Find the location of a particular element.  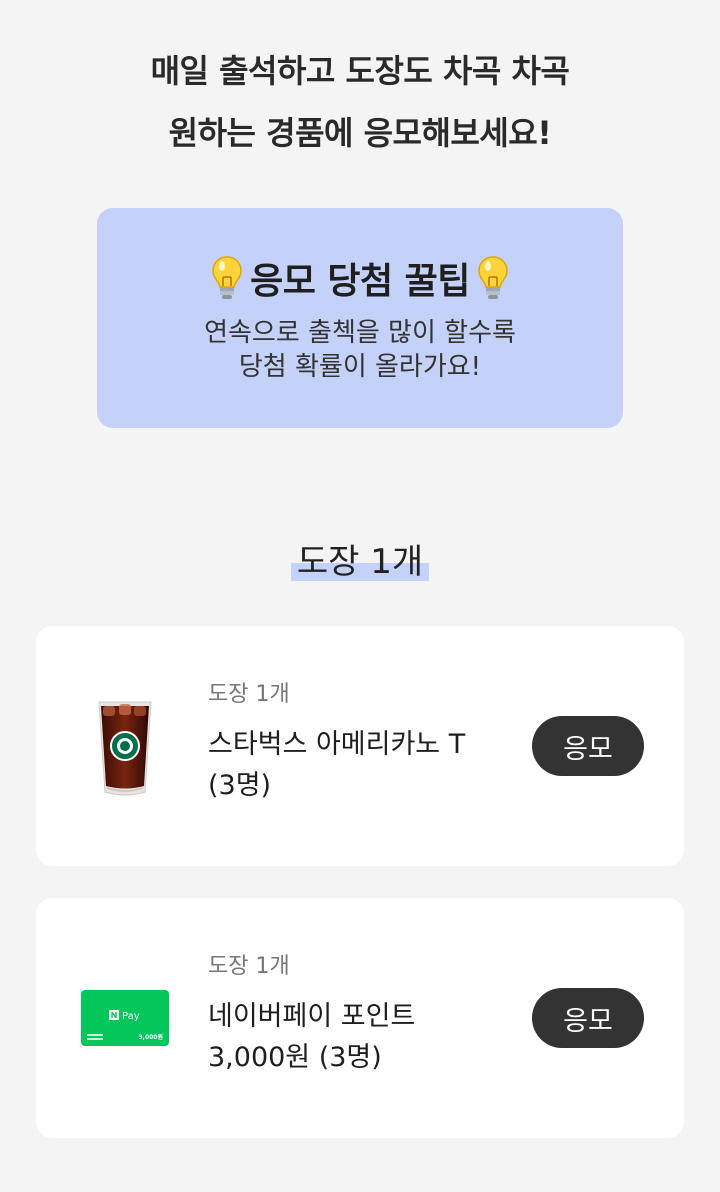

prize-name-line-1: 스타벅스 아메리카노 T is located at coordinates (337, 744).